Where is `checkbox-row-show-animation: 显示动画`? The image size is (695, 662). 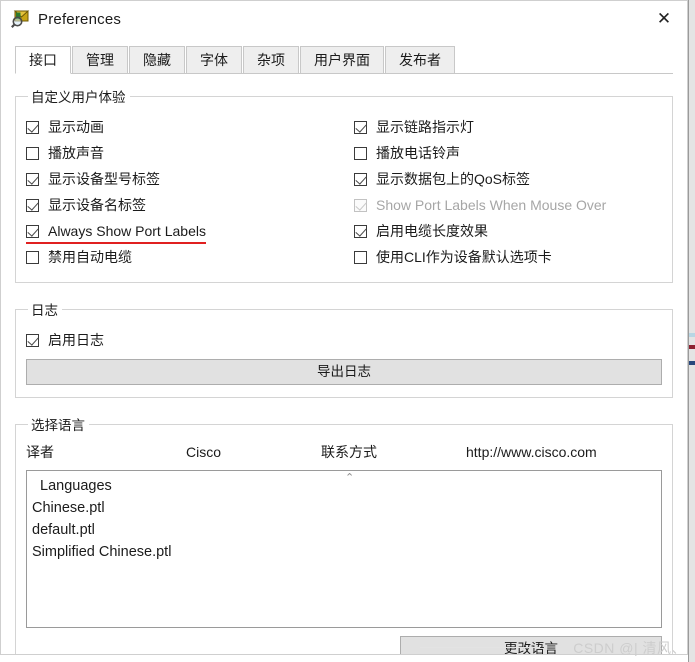 checkbox-row-show-animation: 显示动画 is located at coordinates (185, 127).